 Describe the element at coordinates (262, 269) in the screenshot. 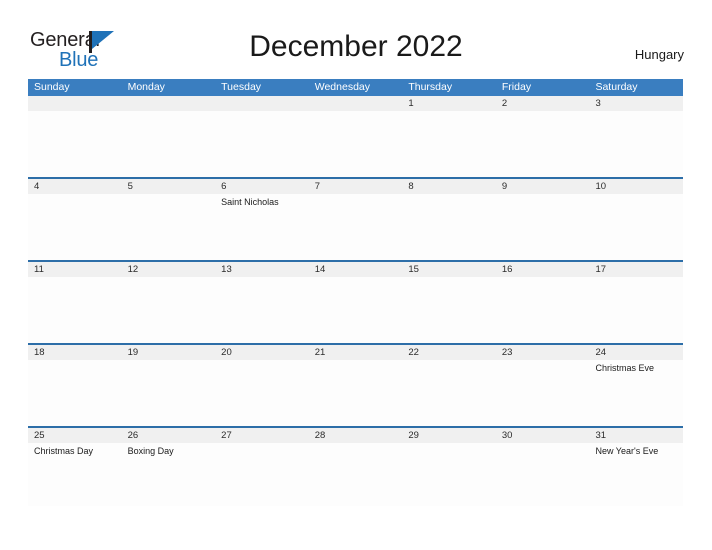

I see `day-number: 13` at that location.